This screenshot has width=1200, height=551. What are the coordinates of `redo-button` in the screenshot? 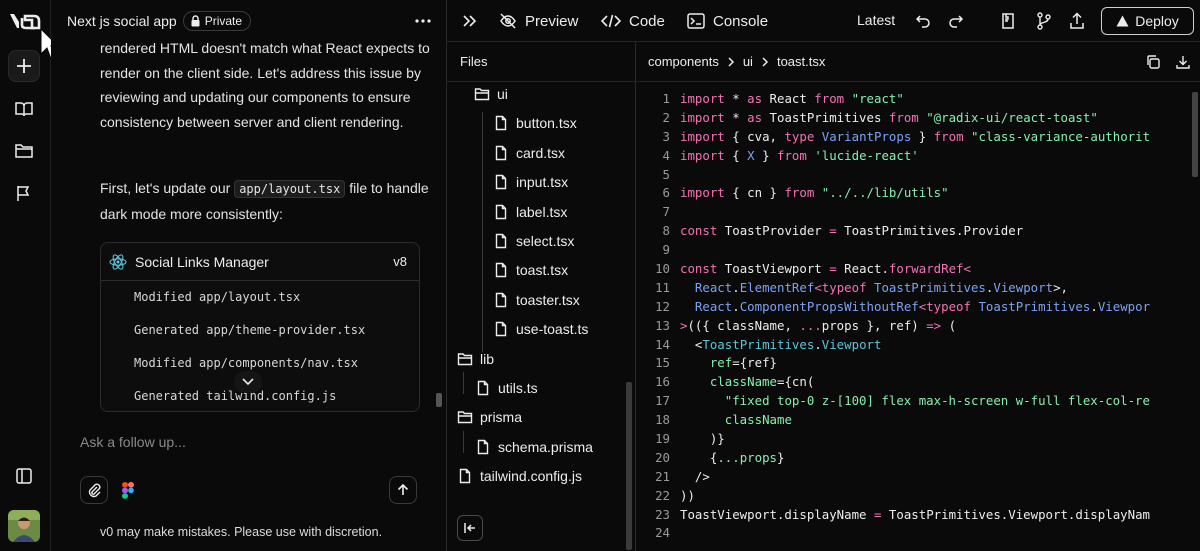 It's located at (956, 21).